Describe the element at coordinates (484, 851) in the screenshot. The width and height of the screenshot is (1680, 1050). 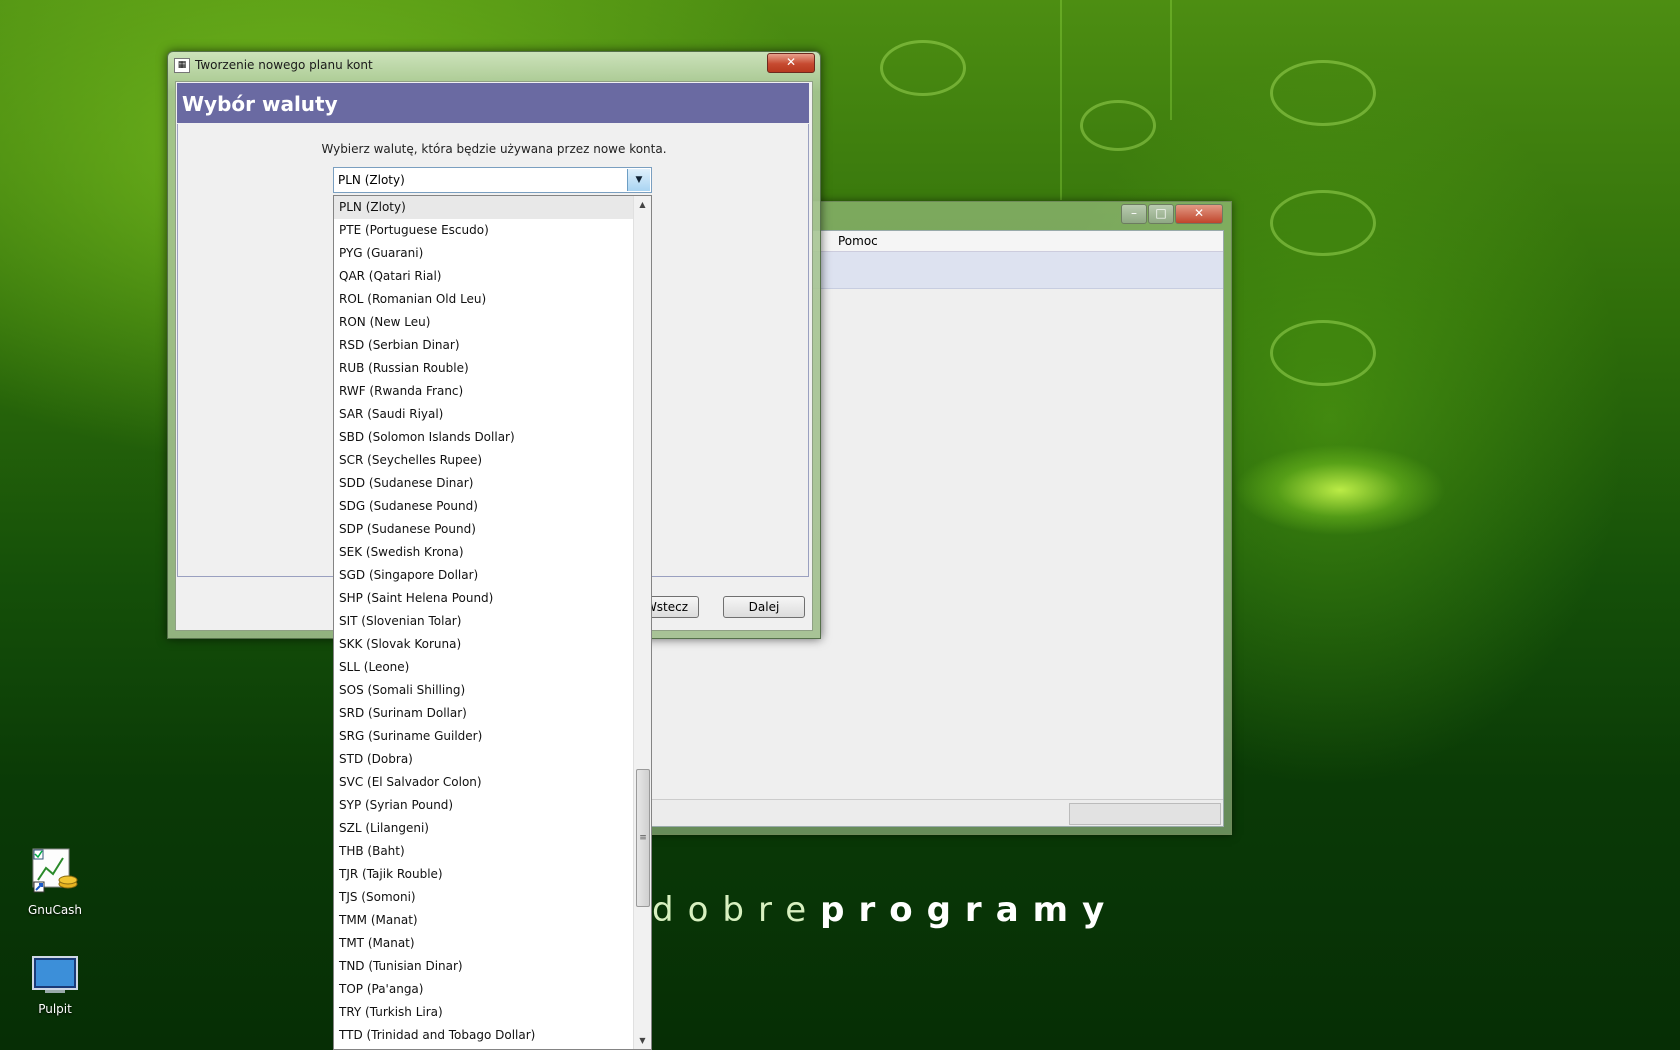
I see `currency-option: THB (Baht)` at that location.